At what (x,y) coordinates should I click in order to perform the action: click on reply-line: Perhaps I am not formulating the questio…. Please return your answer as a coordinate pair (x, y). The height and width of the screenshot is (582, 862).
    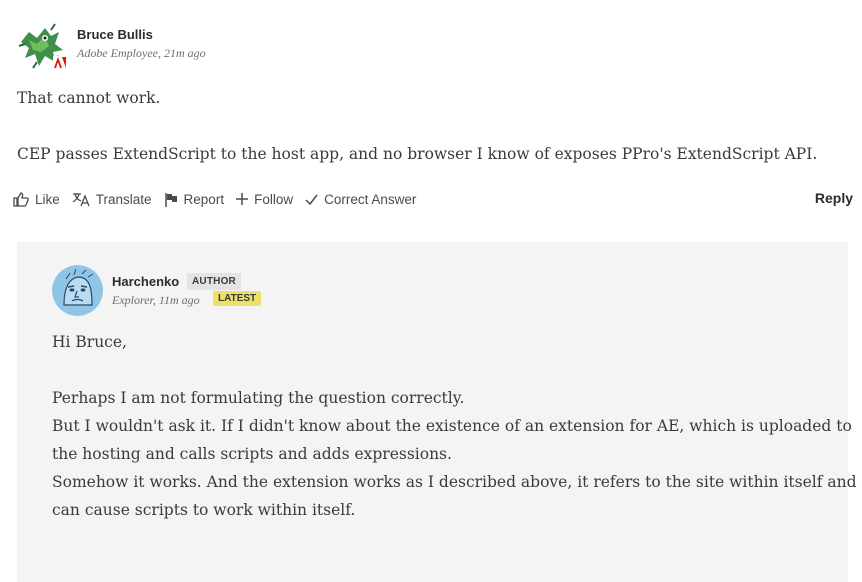
    Looking at the image, I should click on (258, 398).